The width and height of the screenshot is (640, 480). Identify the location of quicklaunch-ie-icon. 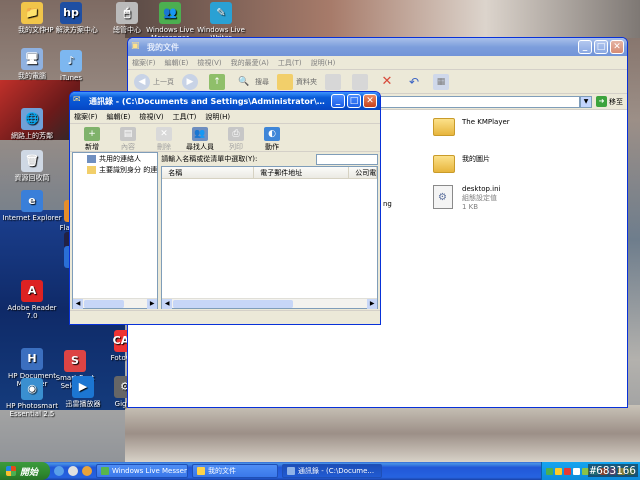
(59, 471).